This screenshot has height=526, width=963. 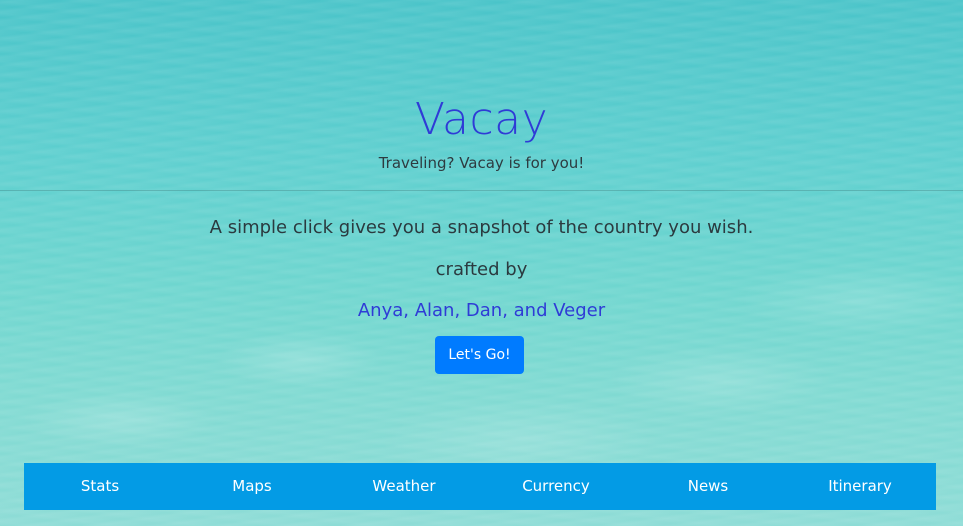 I want to click on site-title: Vacay, so click(x=481, y=119).